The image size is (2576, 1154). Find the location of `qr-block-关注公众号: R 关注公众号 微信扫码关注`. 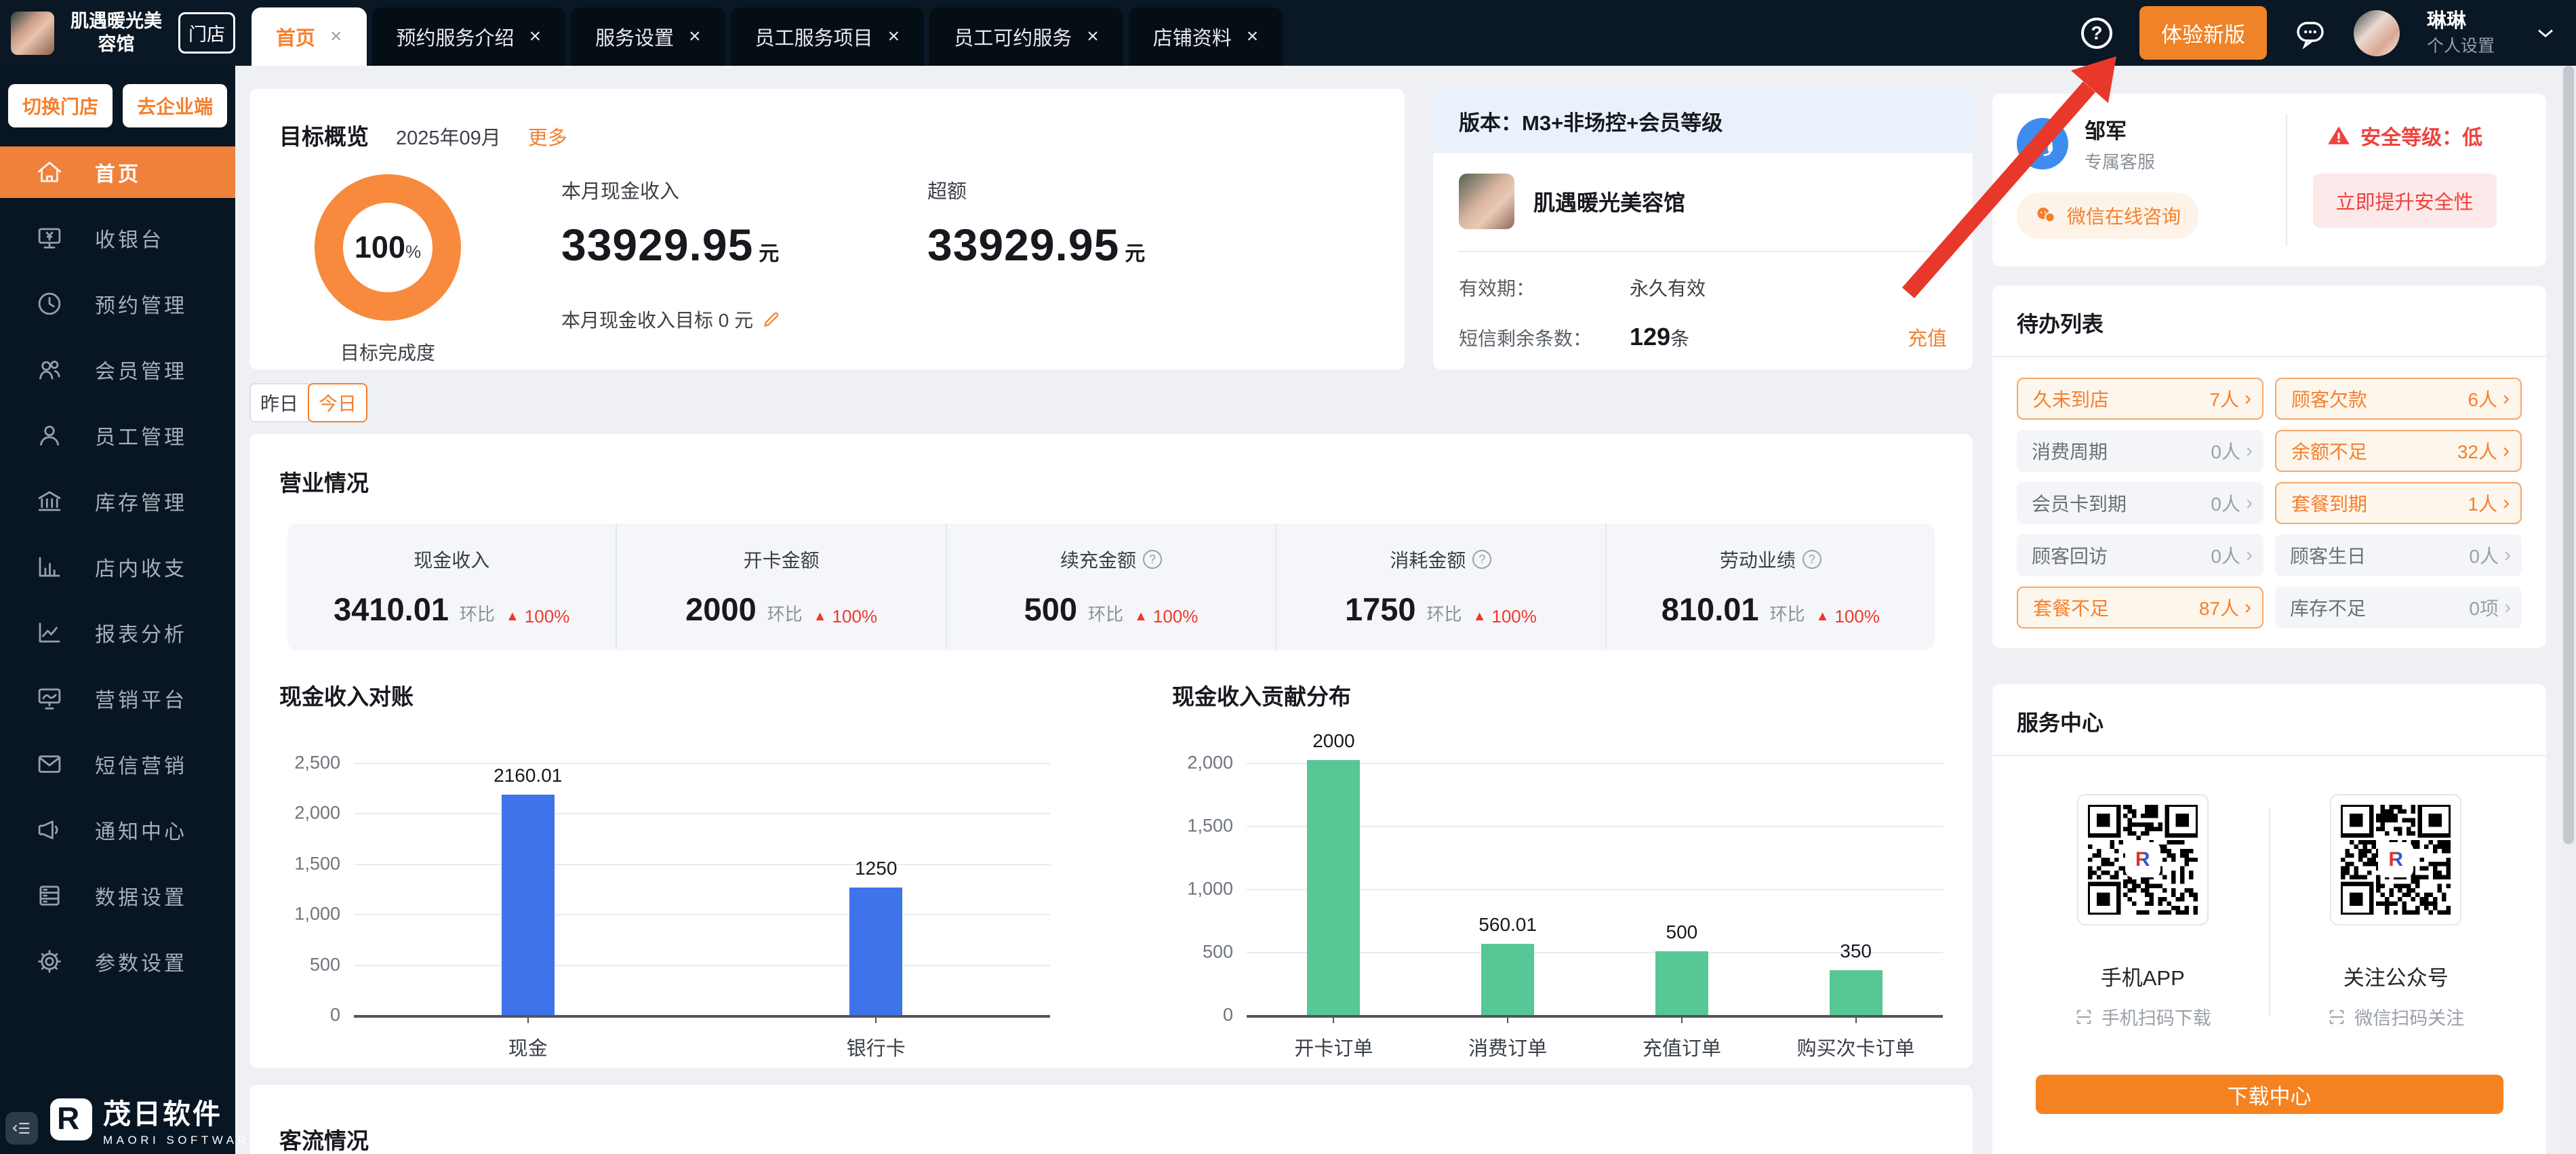

qr-block-关注公众号: R 关注公众号 微信扫码关注 is located at coordinates (2396, 912).